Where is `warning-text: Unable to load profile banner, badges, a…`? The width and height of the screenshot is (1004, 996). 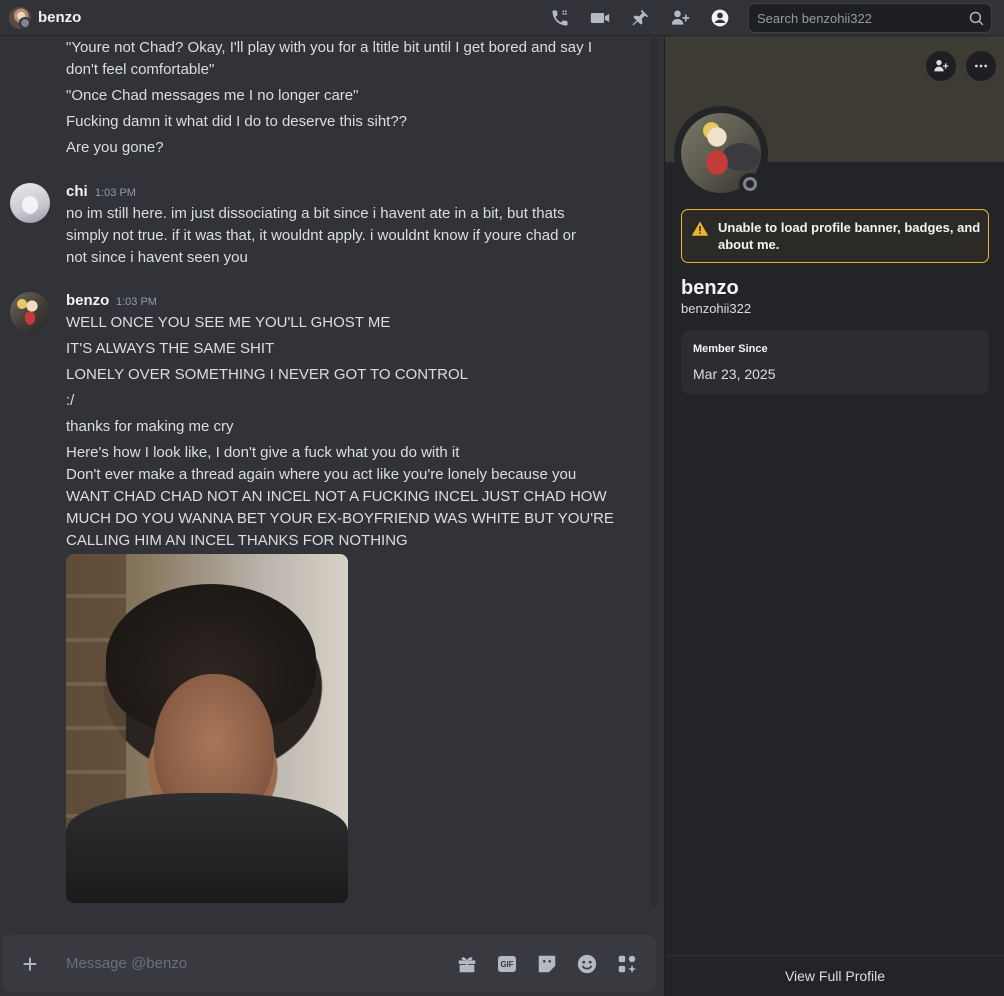
warning-text: Unable to load profile banner, badges, a… is located at coordinates (849, 236).